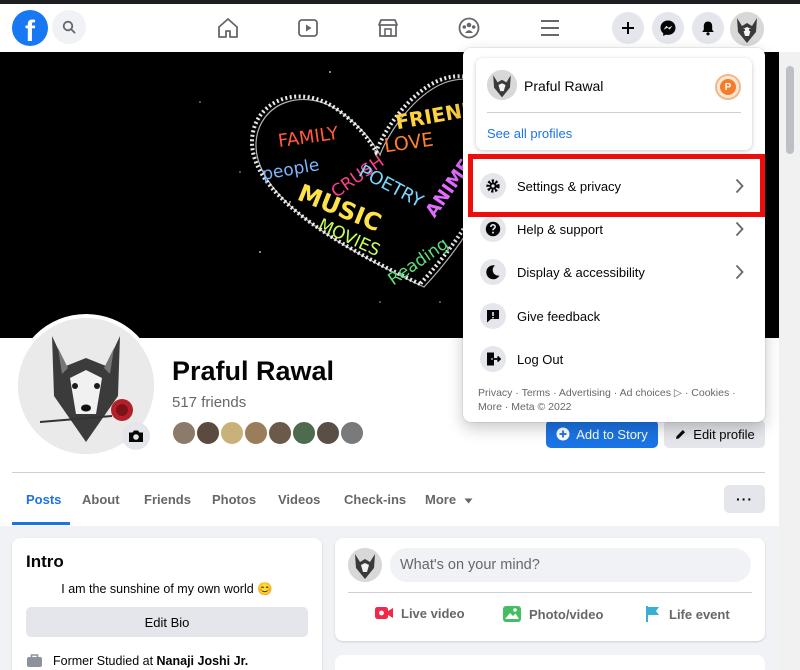 The width and height of the screenshot is (800, 670). I want to click on create-icon, so click(628, 28).